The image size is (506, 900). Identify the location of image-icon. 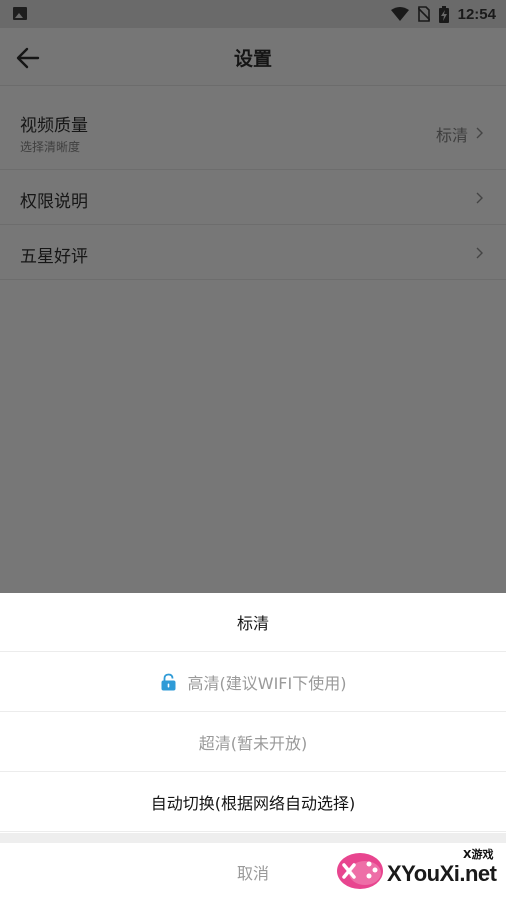
(20, 13).